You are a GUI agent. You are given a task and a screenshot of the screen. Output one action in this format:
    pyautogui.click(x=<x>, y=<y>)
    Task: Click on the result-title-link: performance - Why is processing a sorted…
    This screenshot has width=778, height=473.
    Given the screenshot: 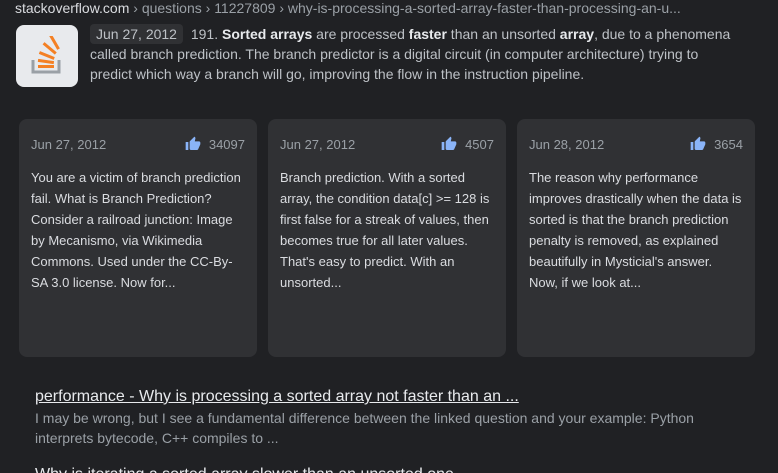 What is the action you would take?
    pyautogui.click(x=395, y=397)
    